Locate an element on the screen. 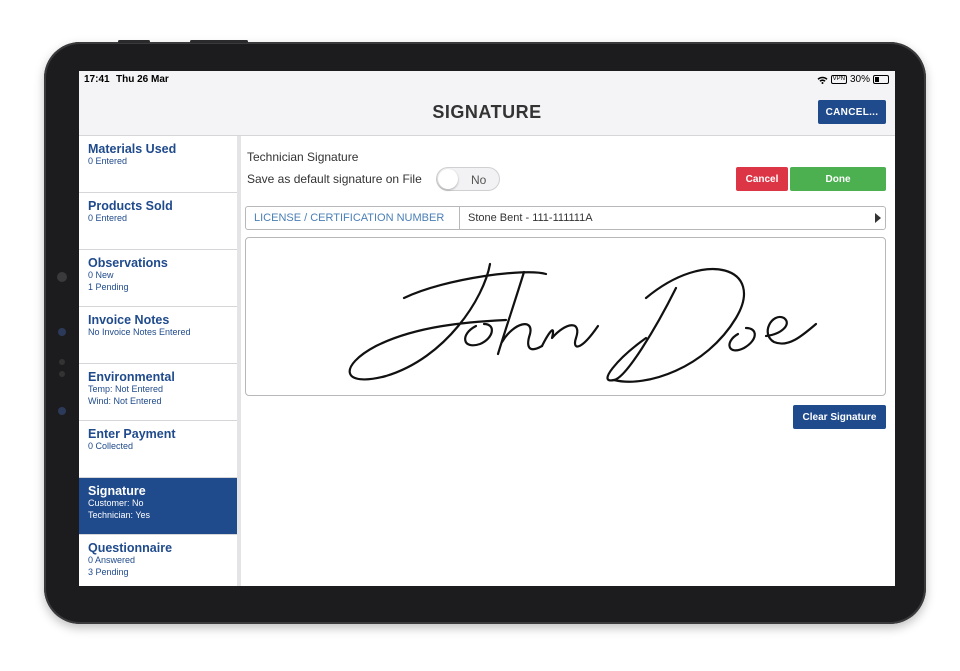  sidebar-item-label: Enter Payment is located at coordinates (132, 434).